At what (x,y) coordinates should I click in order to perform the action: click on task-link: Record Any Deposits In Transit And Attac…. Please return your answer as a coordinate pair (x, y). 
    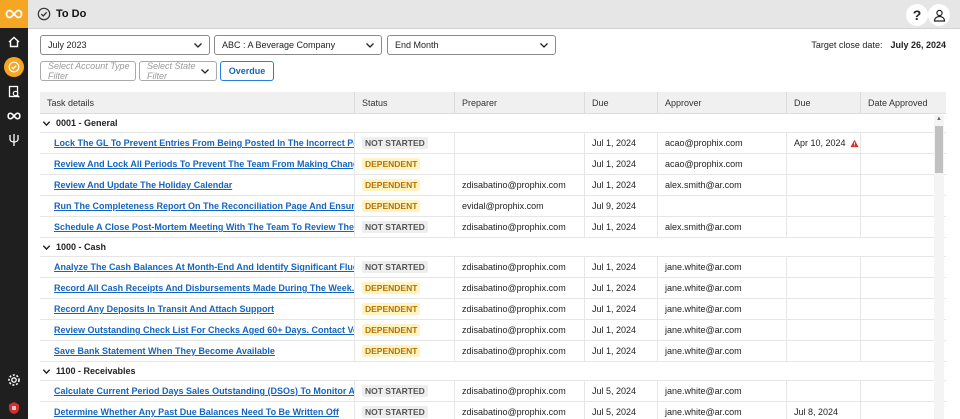
    Looking at the image, I should click on (197, 309).